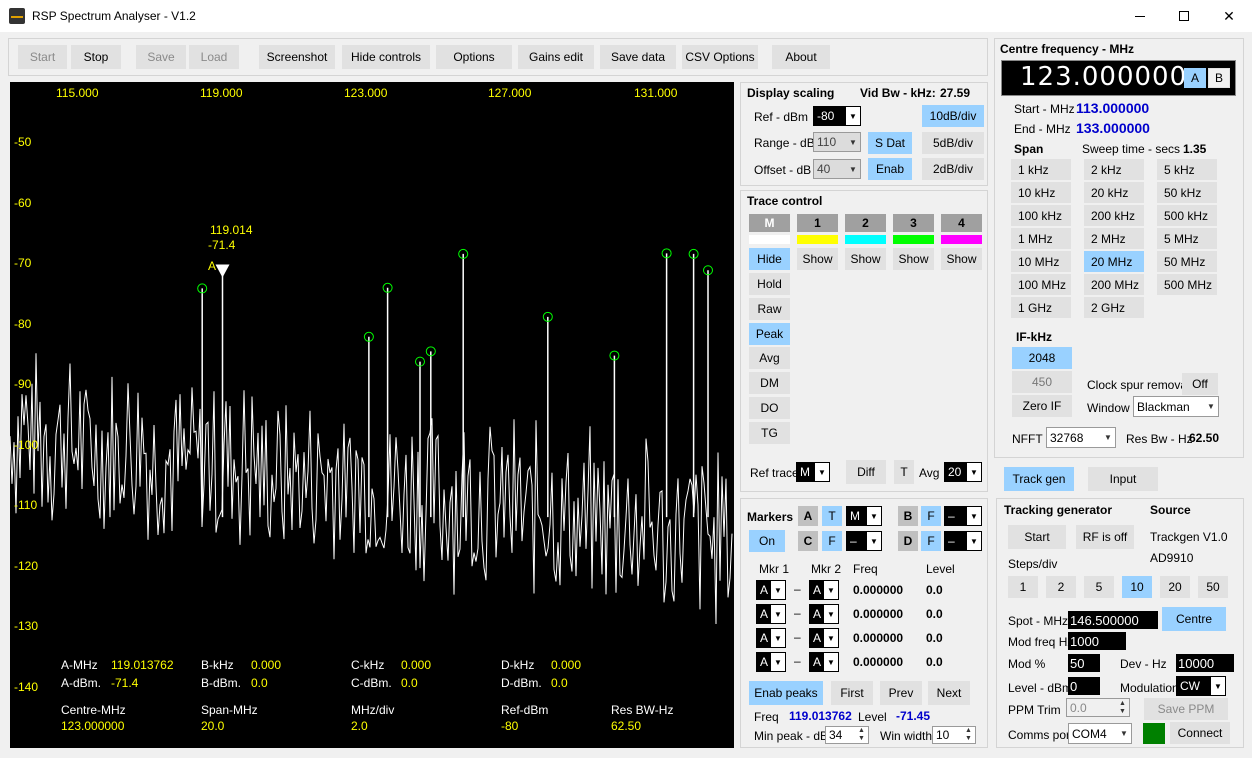 The height and width of the screenshot is (758, 1252). Describe the element at coordinates (963, 541) in the screenshot. I see `marker-d-select: – ▼` at that location.